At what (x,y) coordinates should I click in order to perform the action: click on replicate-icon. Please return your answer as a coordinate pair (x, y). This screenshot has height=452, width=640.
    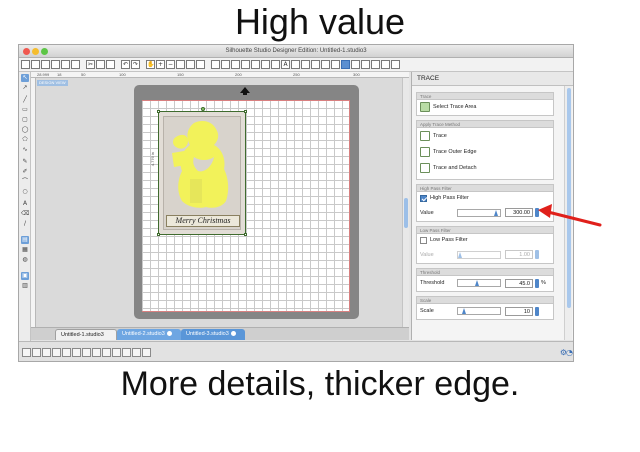
    Looking at the image, I should click on (245, 64).